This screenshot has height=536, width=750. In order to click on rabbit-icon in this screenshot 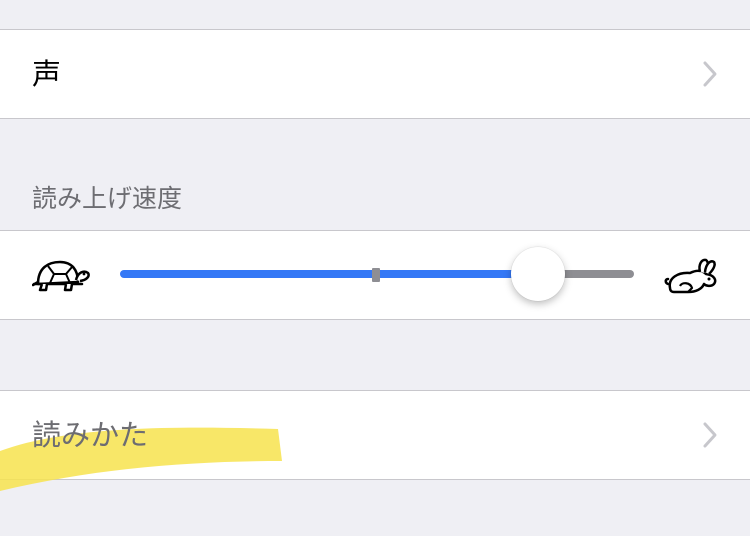, I will do `click(690, 276)`.